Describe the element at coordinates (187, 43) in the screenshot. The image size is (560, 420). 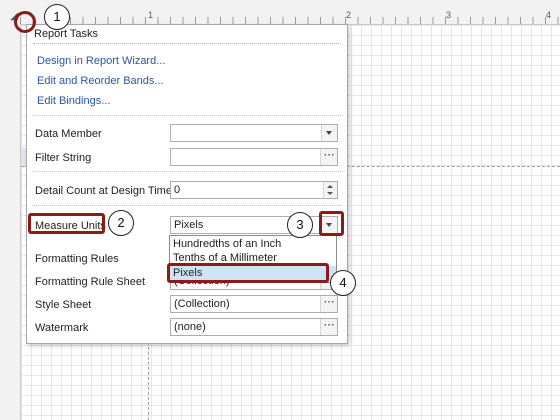
I see `title-divider` at that location.